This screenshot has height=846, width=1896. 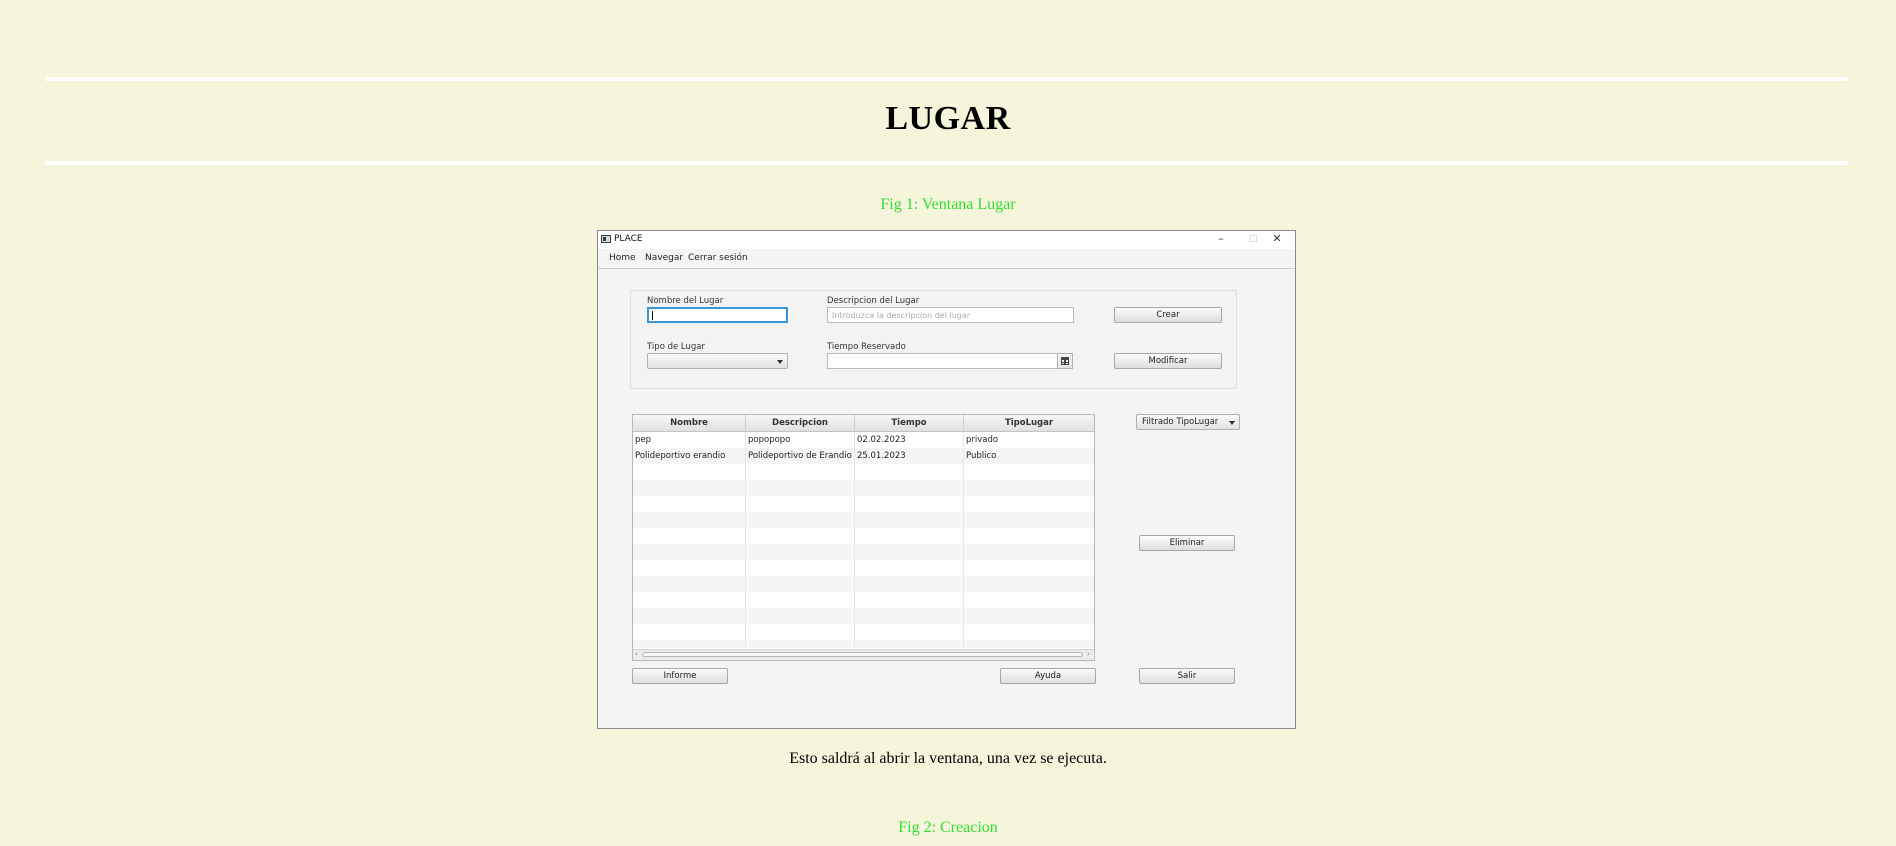 I want to click on cell-nombre: Polideportivo erandio, so click(x=680, y=456).